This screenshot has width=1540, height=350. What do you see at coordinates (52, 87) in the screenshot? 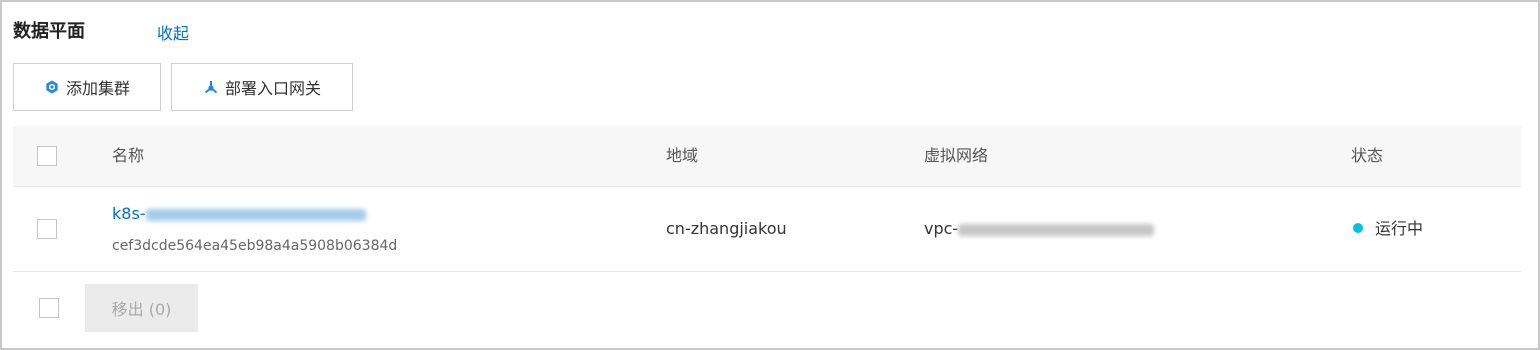
I see `cluster-icon` at bounding box center [52, 87].